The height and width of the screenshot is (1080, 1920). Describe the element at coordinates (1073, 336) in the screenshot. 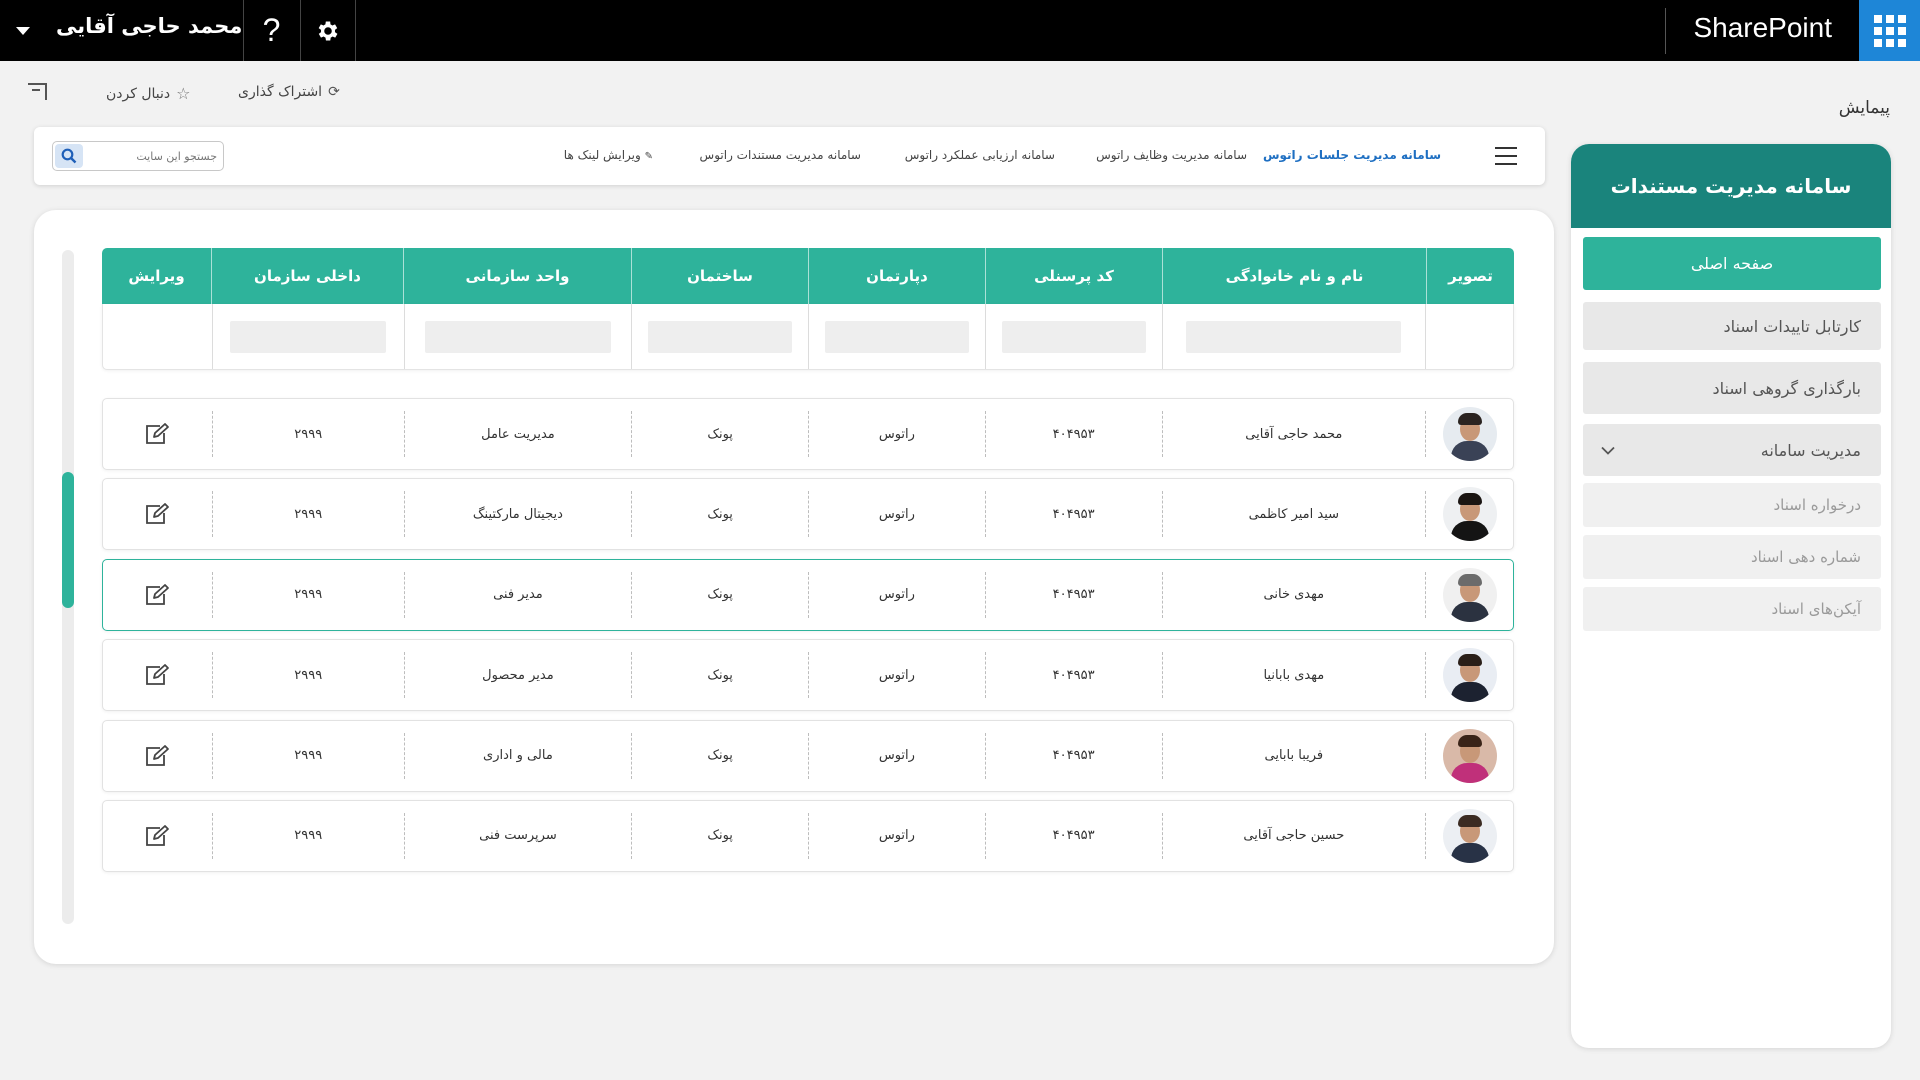

I see `filter-input-code` at that location.